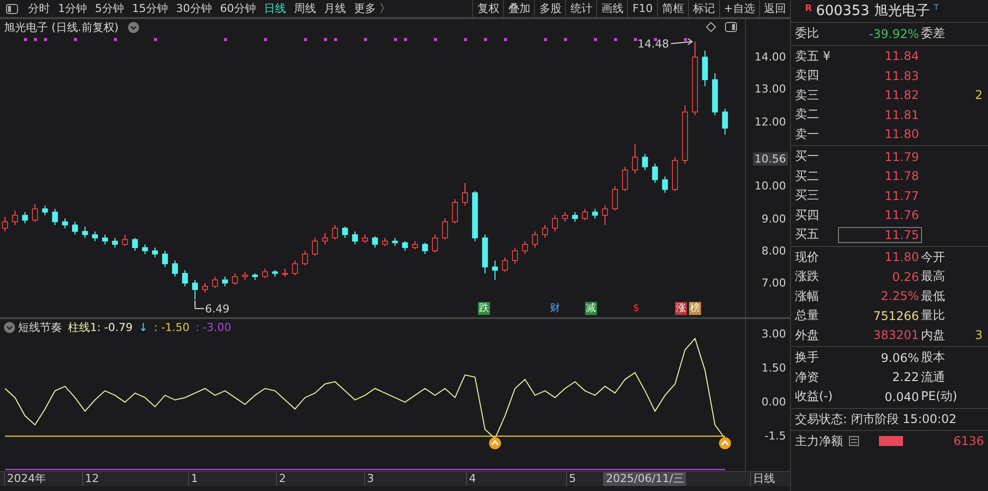  Describe the element at coordinates (896, 335) in the screenshot. I see `quote-value: 383201` at that location.